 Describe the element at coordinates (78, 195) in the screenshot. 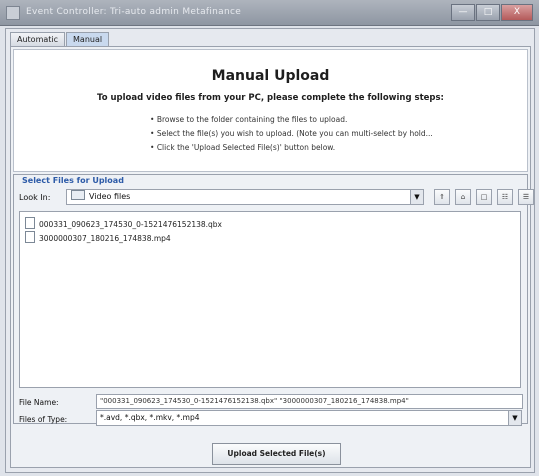

I see `folder-icon` at that location.